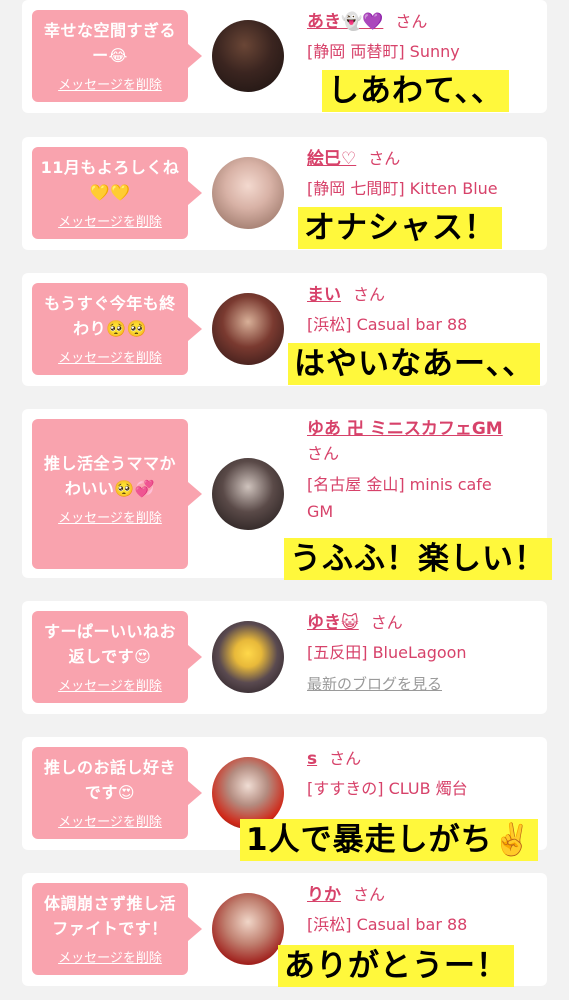 The width and height of the screenshot is (569, 1000). Describe the element at coordinates (423, 909) in the screenshot. I see `user-info: りか さん [浜松] Casual bar 88` at that location.